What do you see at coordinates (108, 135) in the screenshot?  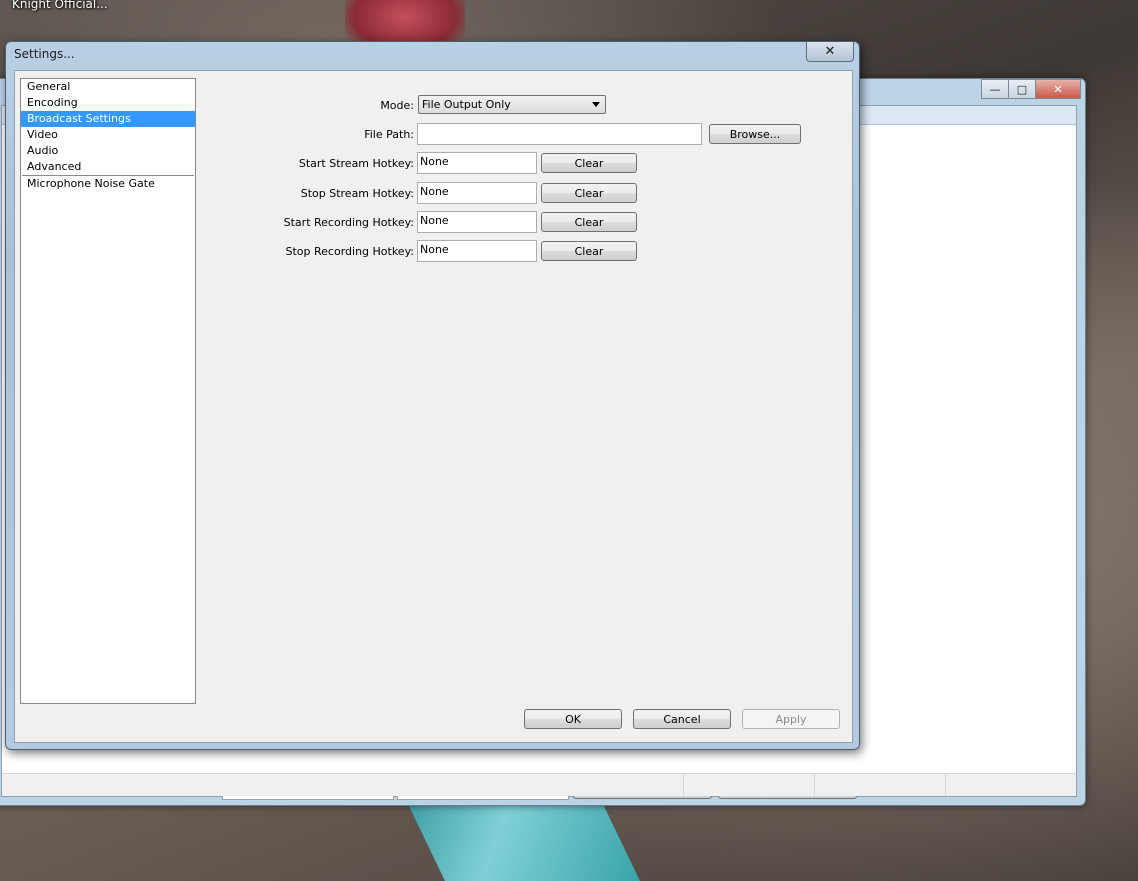 I see `nav-item-video: Video` at bounding box center [108, 135].